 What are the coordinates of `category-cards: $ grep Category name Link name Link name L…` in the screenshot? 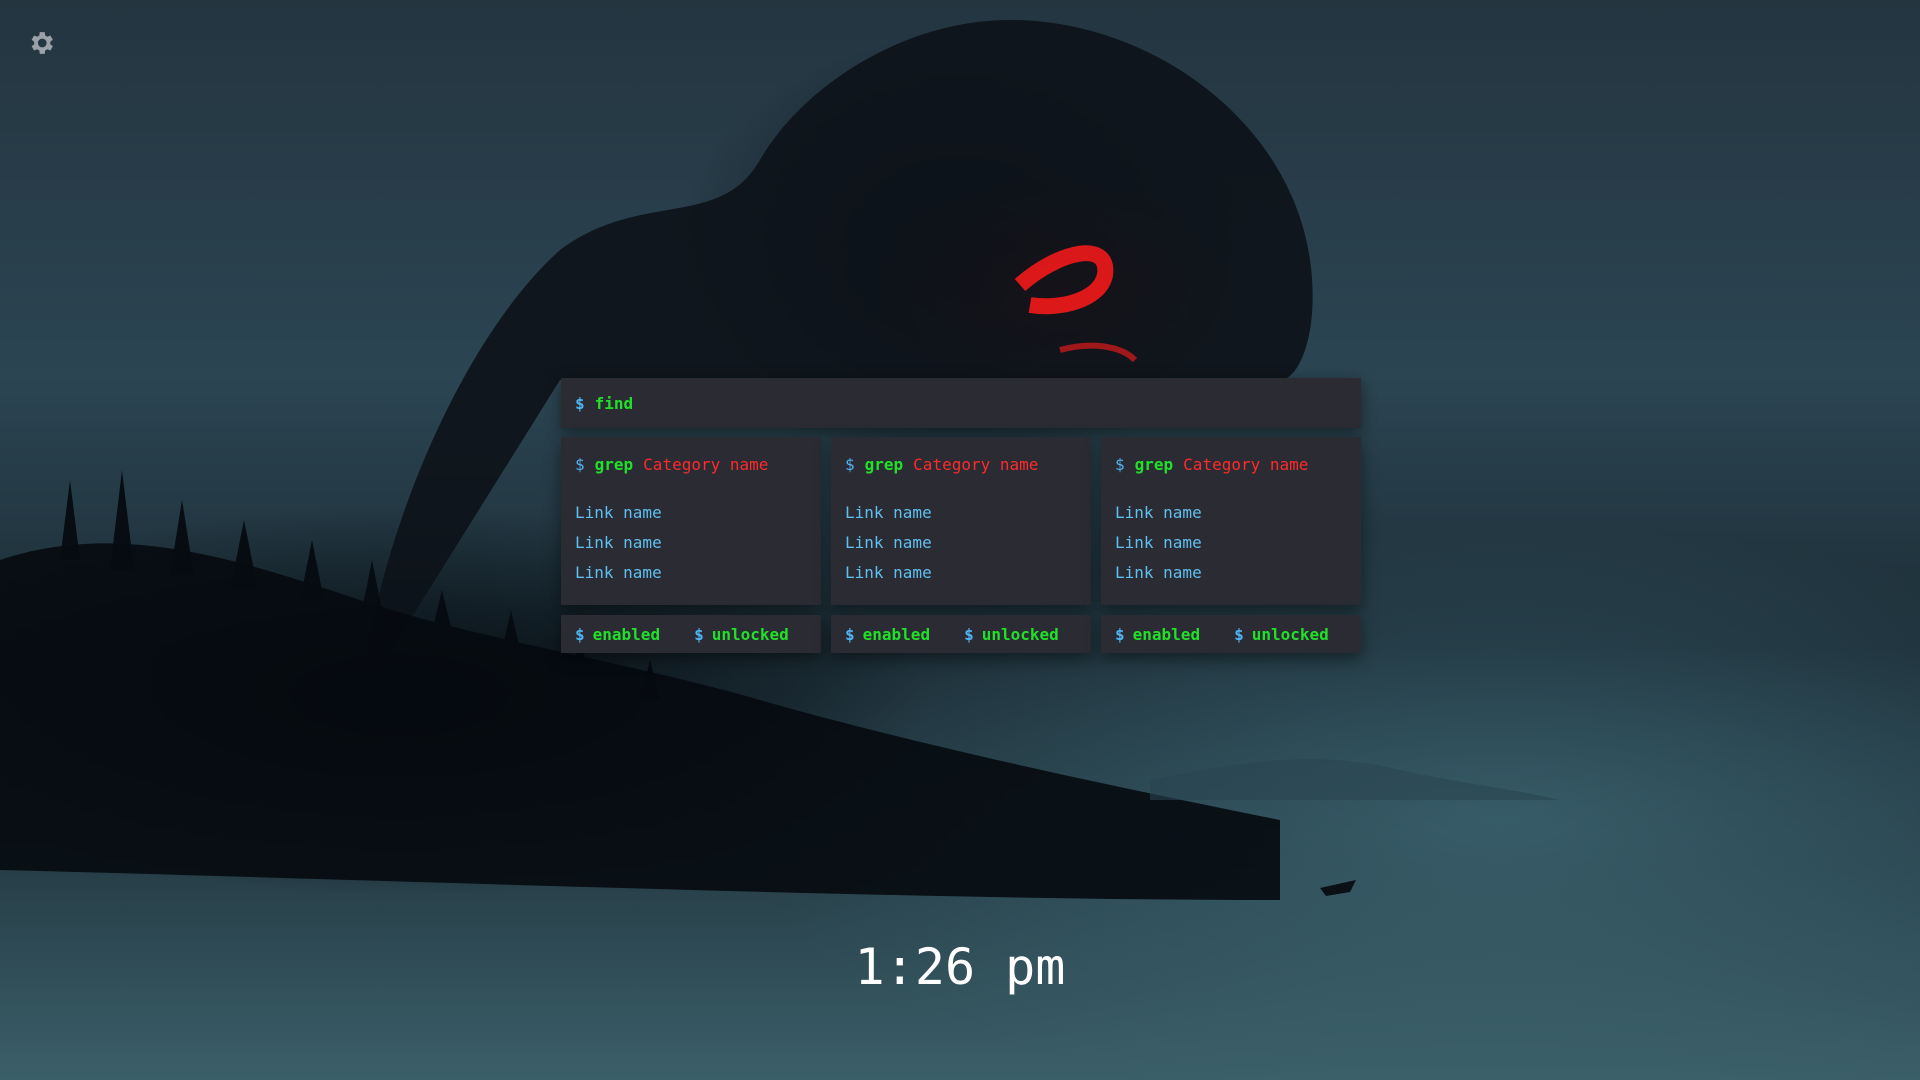 It's located at (961, 521).